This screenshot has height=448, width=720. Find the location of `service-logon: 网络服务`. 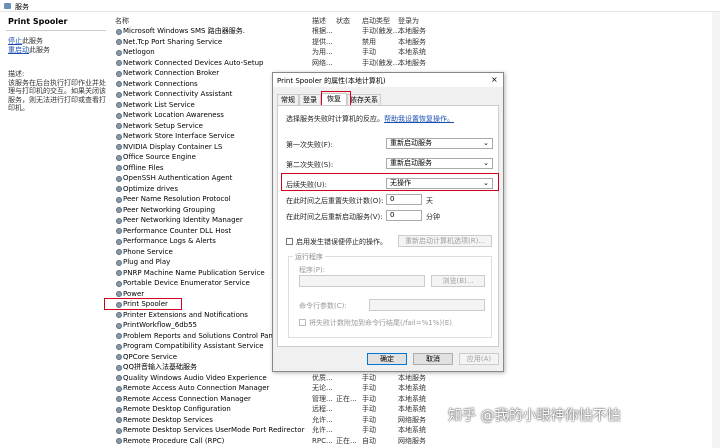

service-logon: 网络服务 is located at coordinates (412, 440).